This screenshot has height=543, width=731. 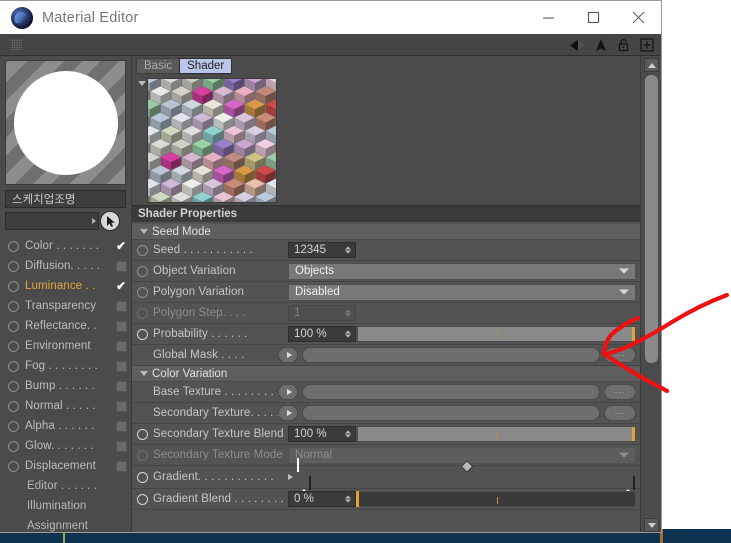 I want to click on property-dropdown: Disabled, so click(x=462, y=292).